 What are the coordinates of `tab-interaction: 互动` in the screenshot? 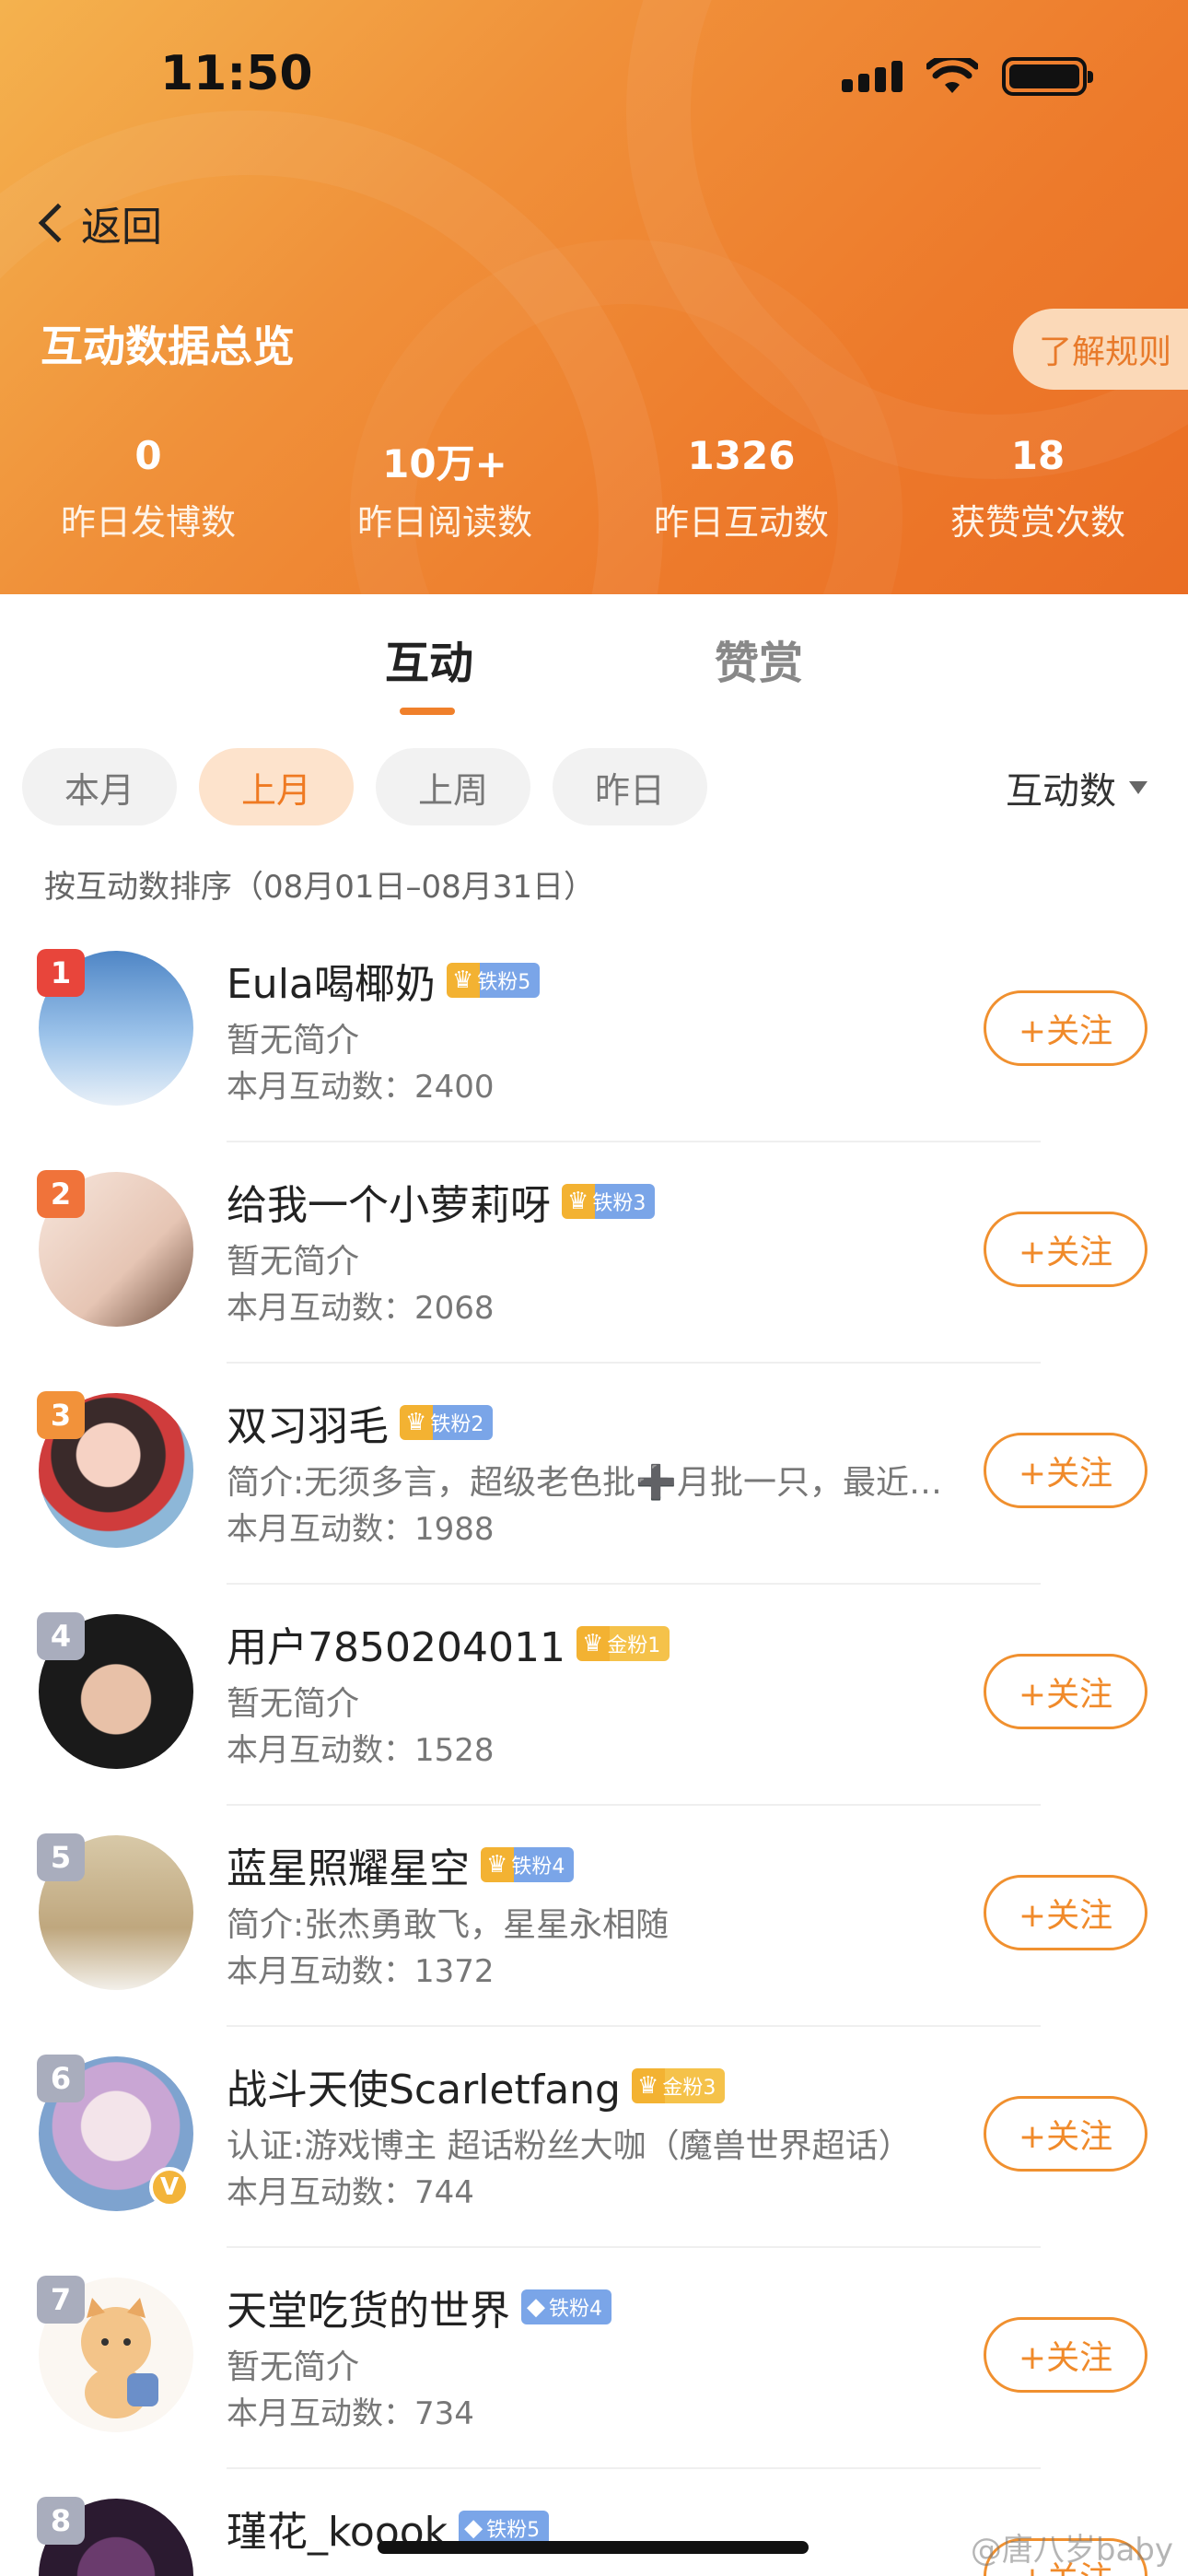 It's located at (429, 658).